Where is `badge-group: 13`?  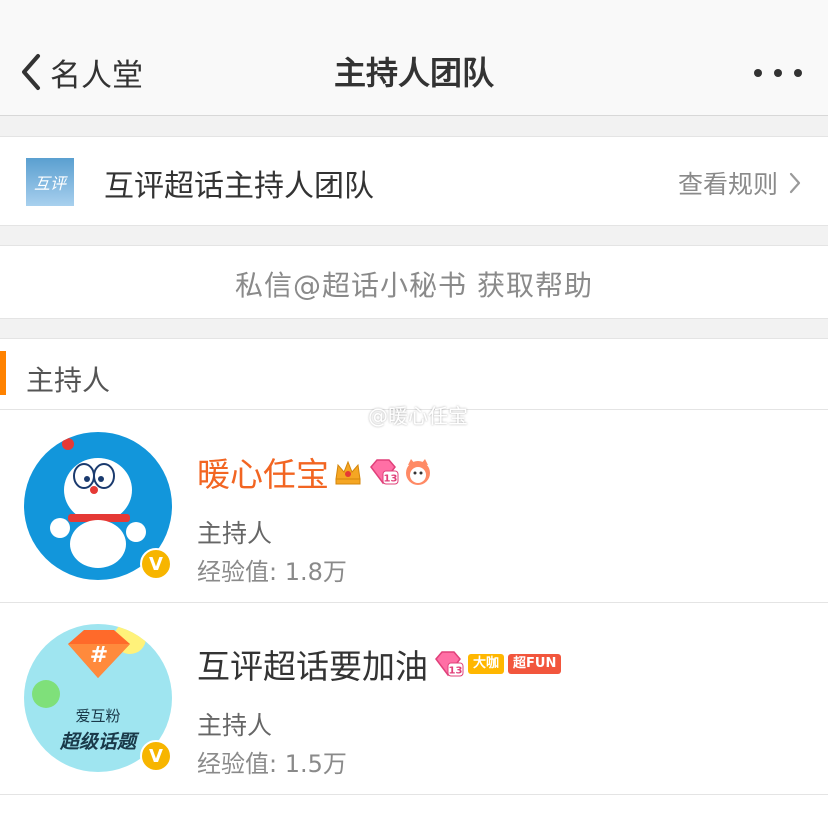 badge-group: 13 is located at coordinates (385, 472).